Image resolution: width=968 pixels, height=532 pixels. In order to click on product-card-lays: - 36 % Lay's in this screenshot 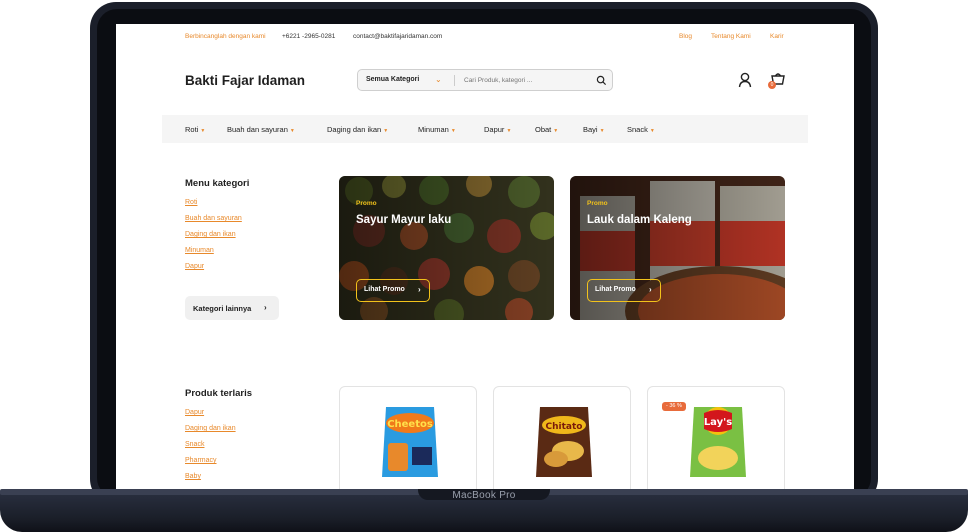, I will do `click(716, 438)`.